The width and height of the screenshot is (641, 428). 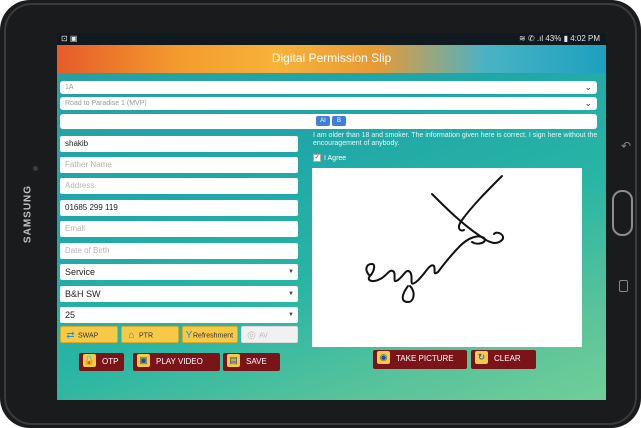 I want to click on page-title: Digital Permission Slip, so click(x=331, y=58).